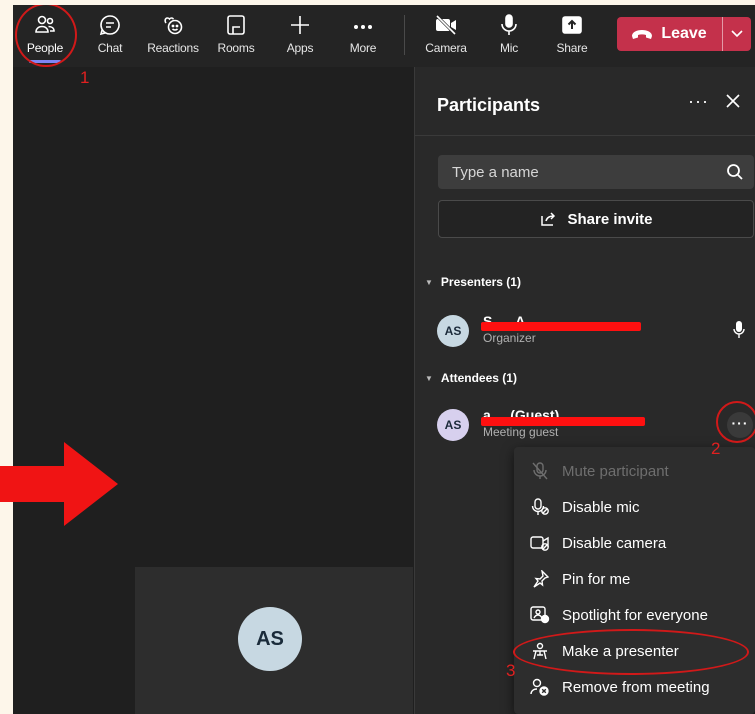  I want to click on close-icon, so click(733, 101).